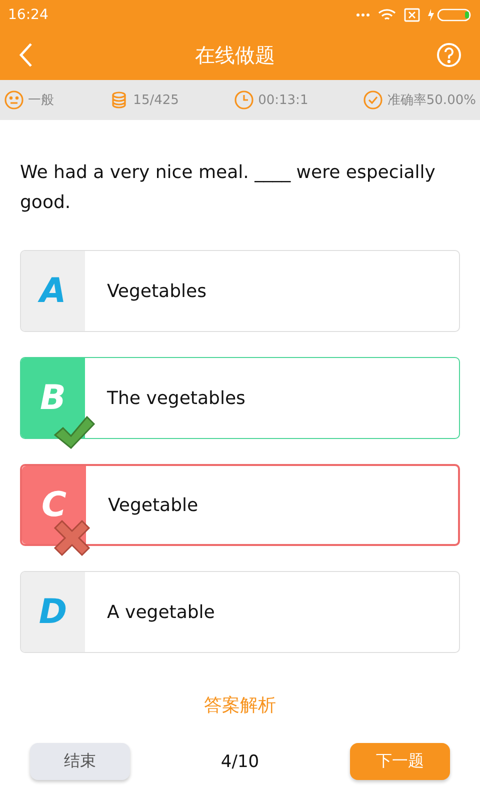 This screenshot has height=800, width=480. What do you see at coordinates (283, 100) in the screenshot?
I see `stat-text: 00:13:1` at bounding box center [283, 100].